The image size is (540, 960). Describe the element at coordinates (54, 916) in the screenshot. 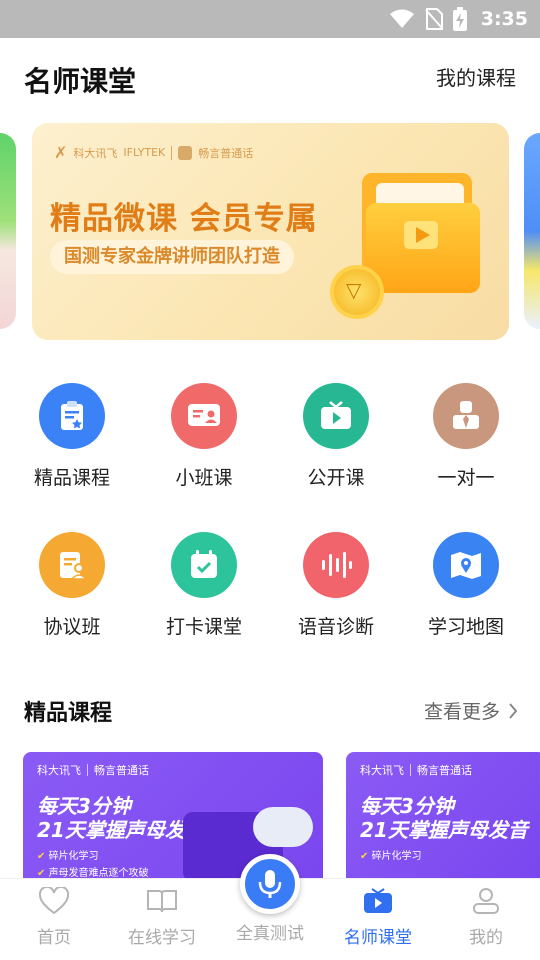

I see `nav-home: 首页` at that location.